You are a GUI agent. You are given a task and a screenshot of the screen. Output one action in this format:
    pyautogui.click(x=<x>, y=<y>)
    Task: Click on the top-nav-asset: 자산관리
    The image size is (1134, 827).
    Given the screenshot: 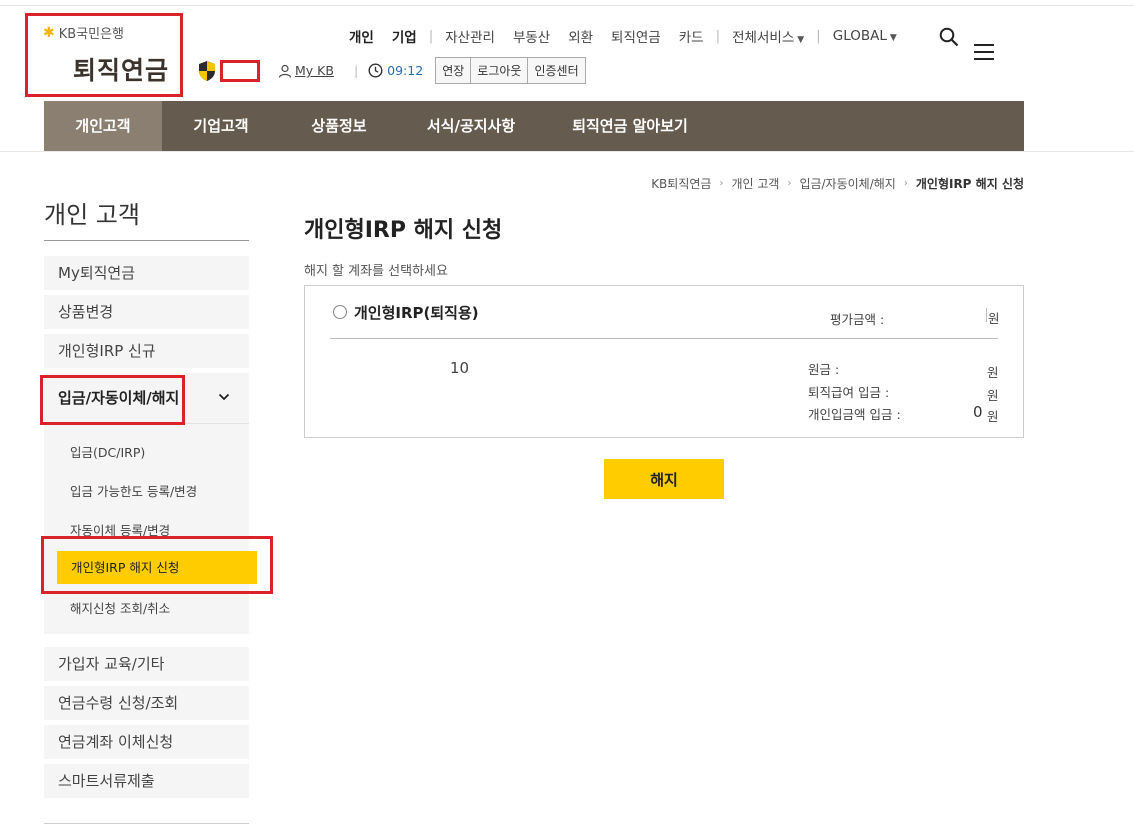 What is the action you would take?
    pyautogui.click(x=470, y=36)
    